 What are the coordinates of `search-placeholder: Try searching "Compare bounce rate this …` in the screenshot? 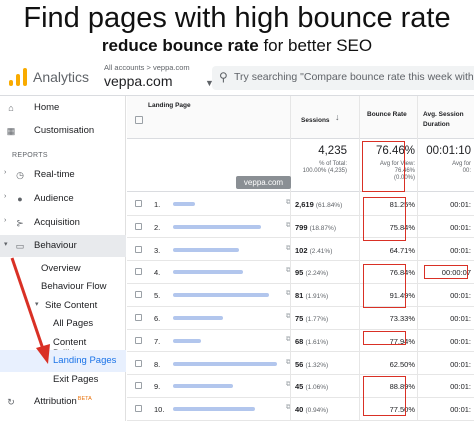 It's located at (354, 77).